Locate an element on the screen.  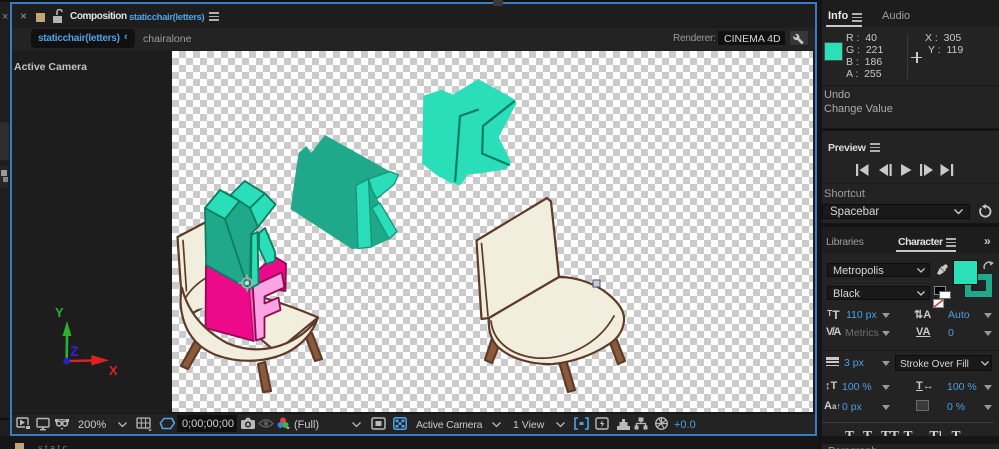
svg-text: Z is located at coordinates (74, 351).